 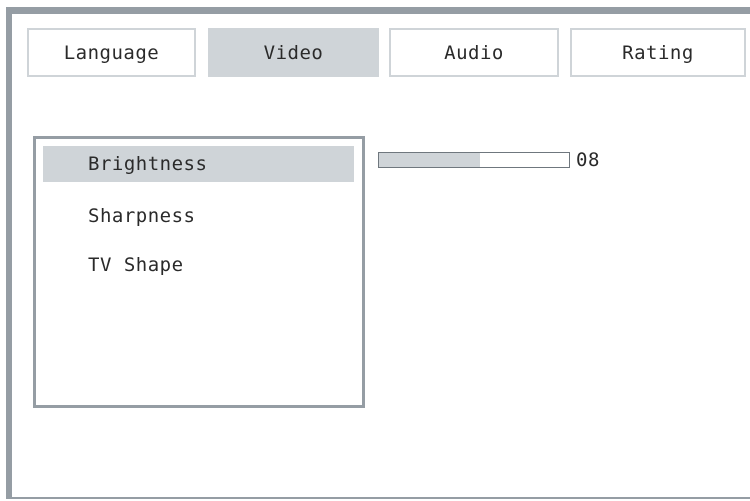 I want to click on menu-item-sharpness-label: Sharpness, so click(x=142, y=216).